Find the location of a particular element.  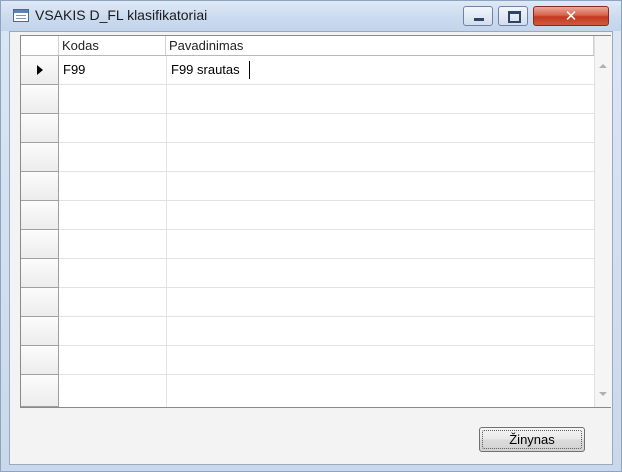

minimize-button is located at coordinates (478, 16).